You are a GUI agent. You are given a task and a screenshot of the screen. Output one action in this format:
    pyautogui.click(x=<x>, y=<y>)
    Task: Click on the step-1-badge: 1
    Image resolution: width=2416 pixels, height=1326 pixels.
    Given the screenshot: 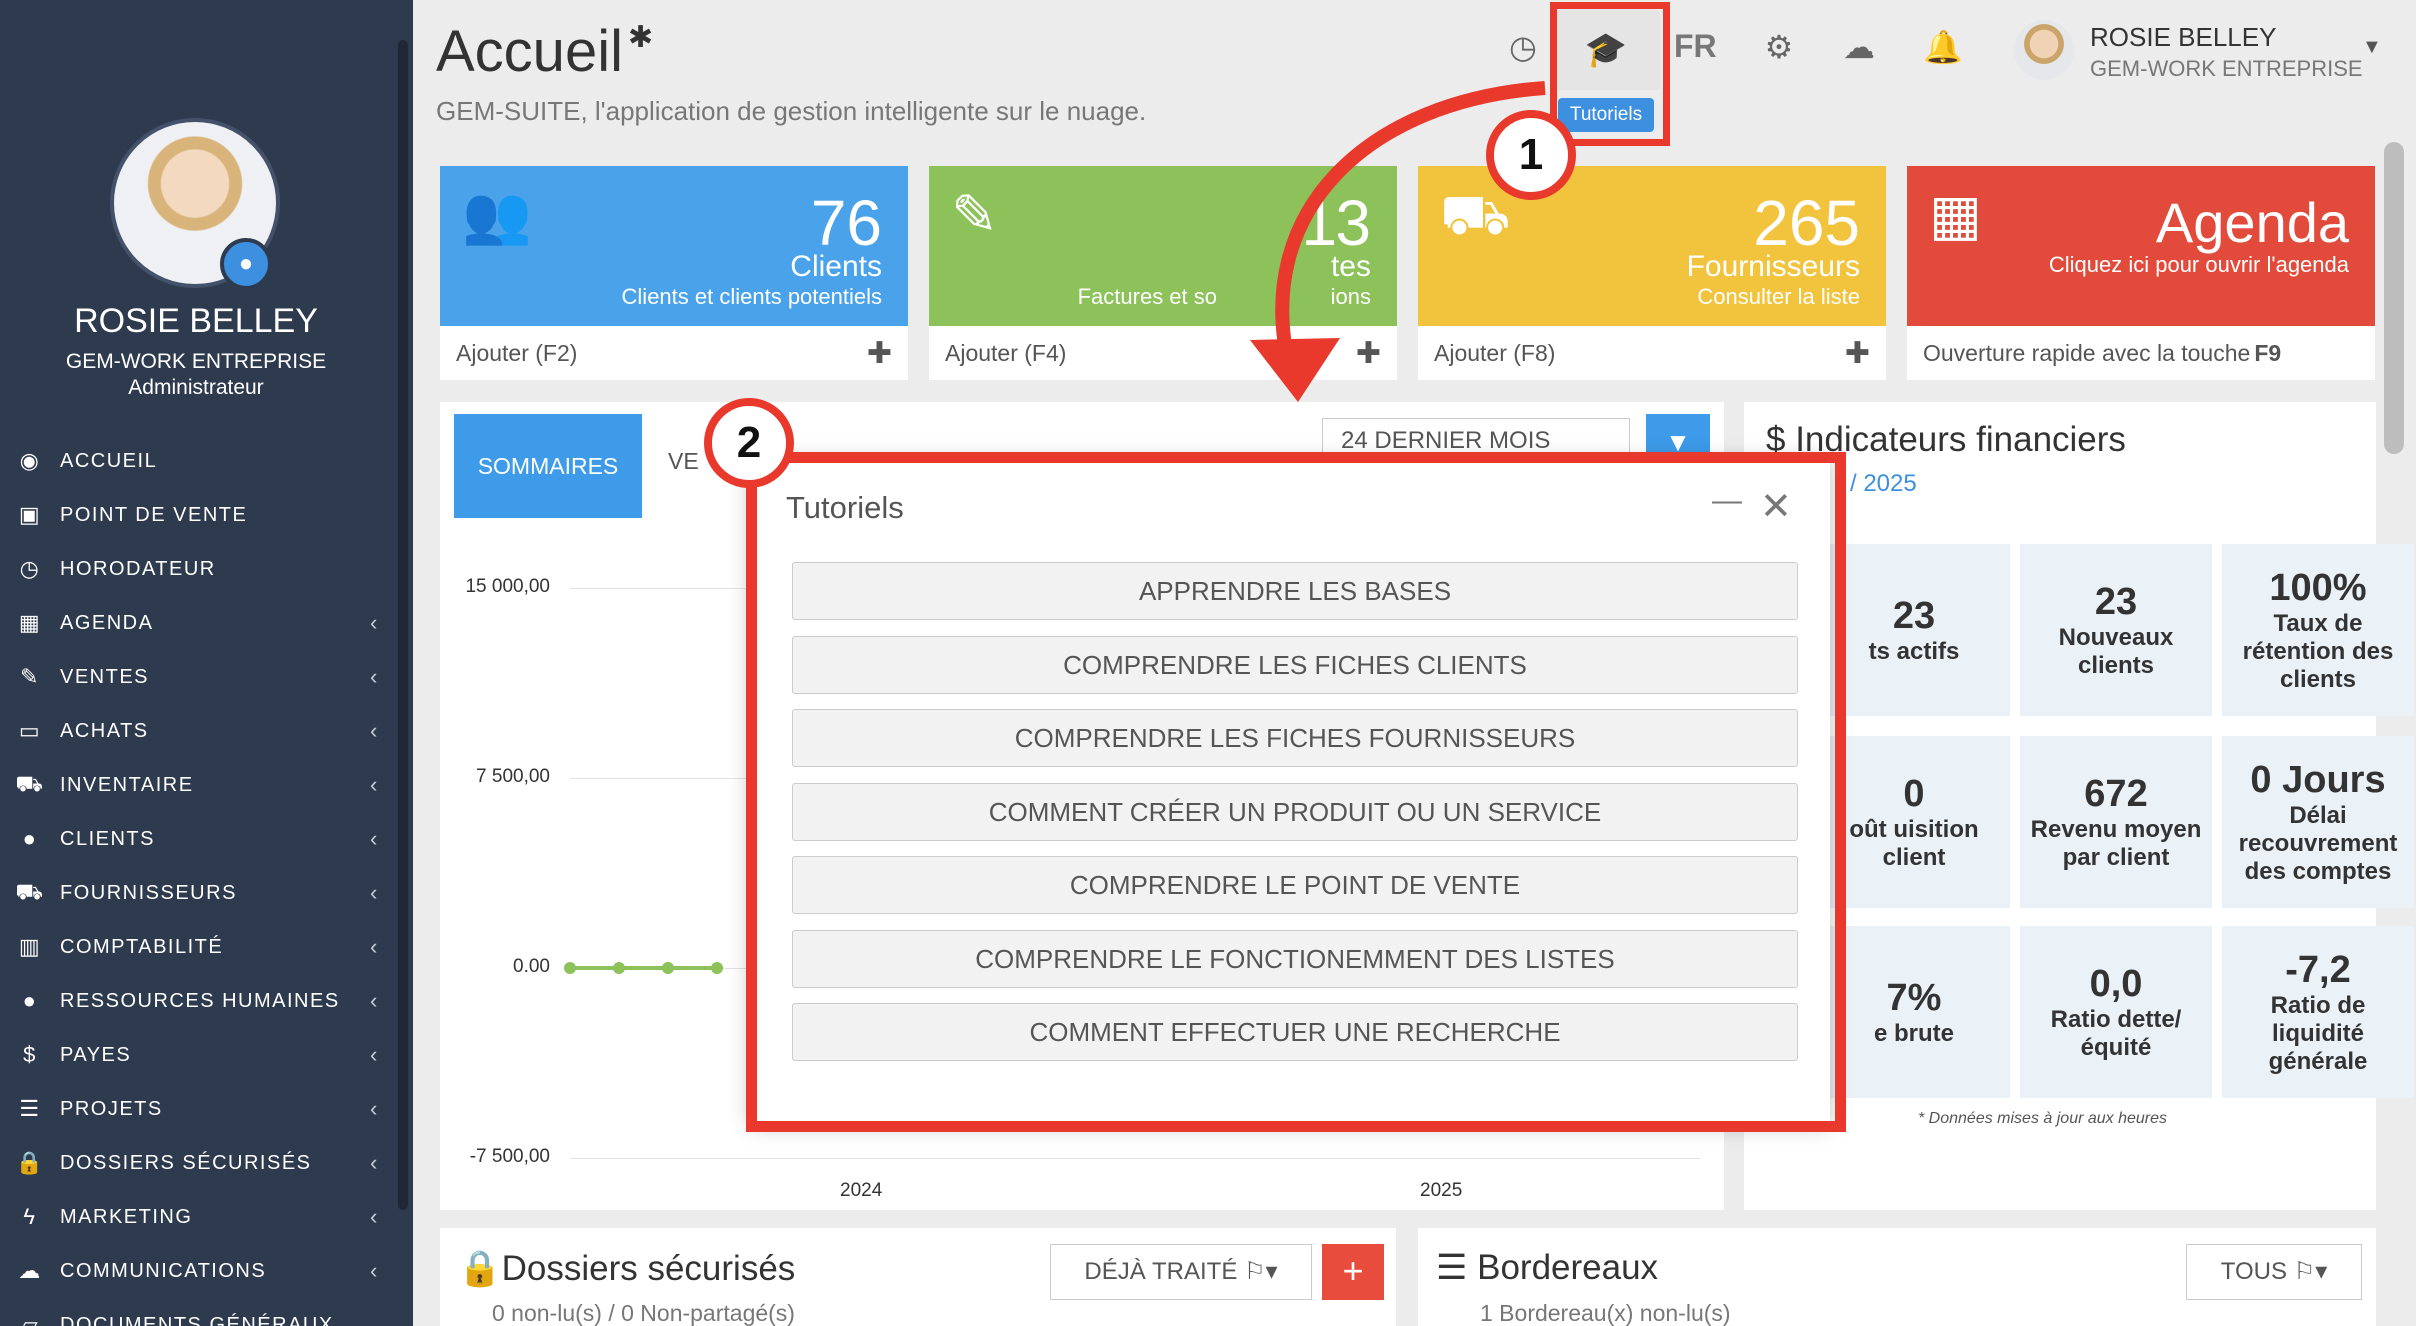 What is the action you would take?
    pyautogui.click(x=1531, y=155)
    